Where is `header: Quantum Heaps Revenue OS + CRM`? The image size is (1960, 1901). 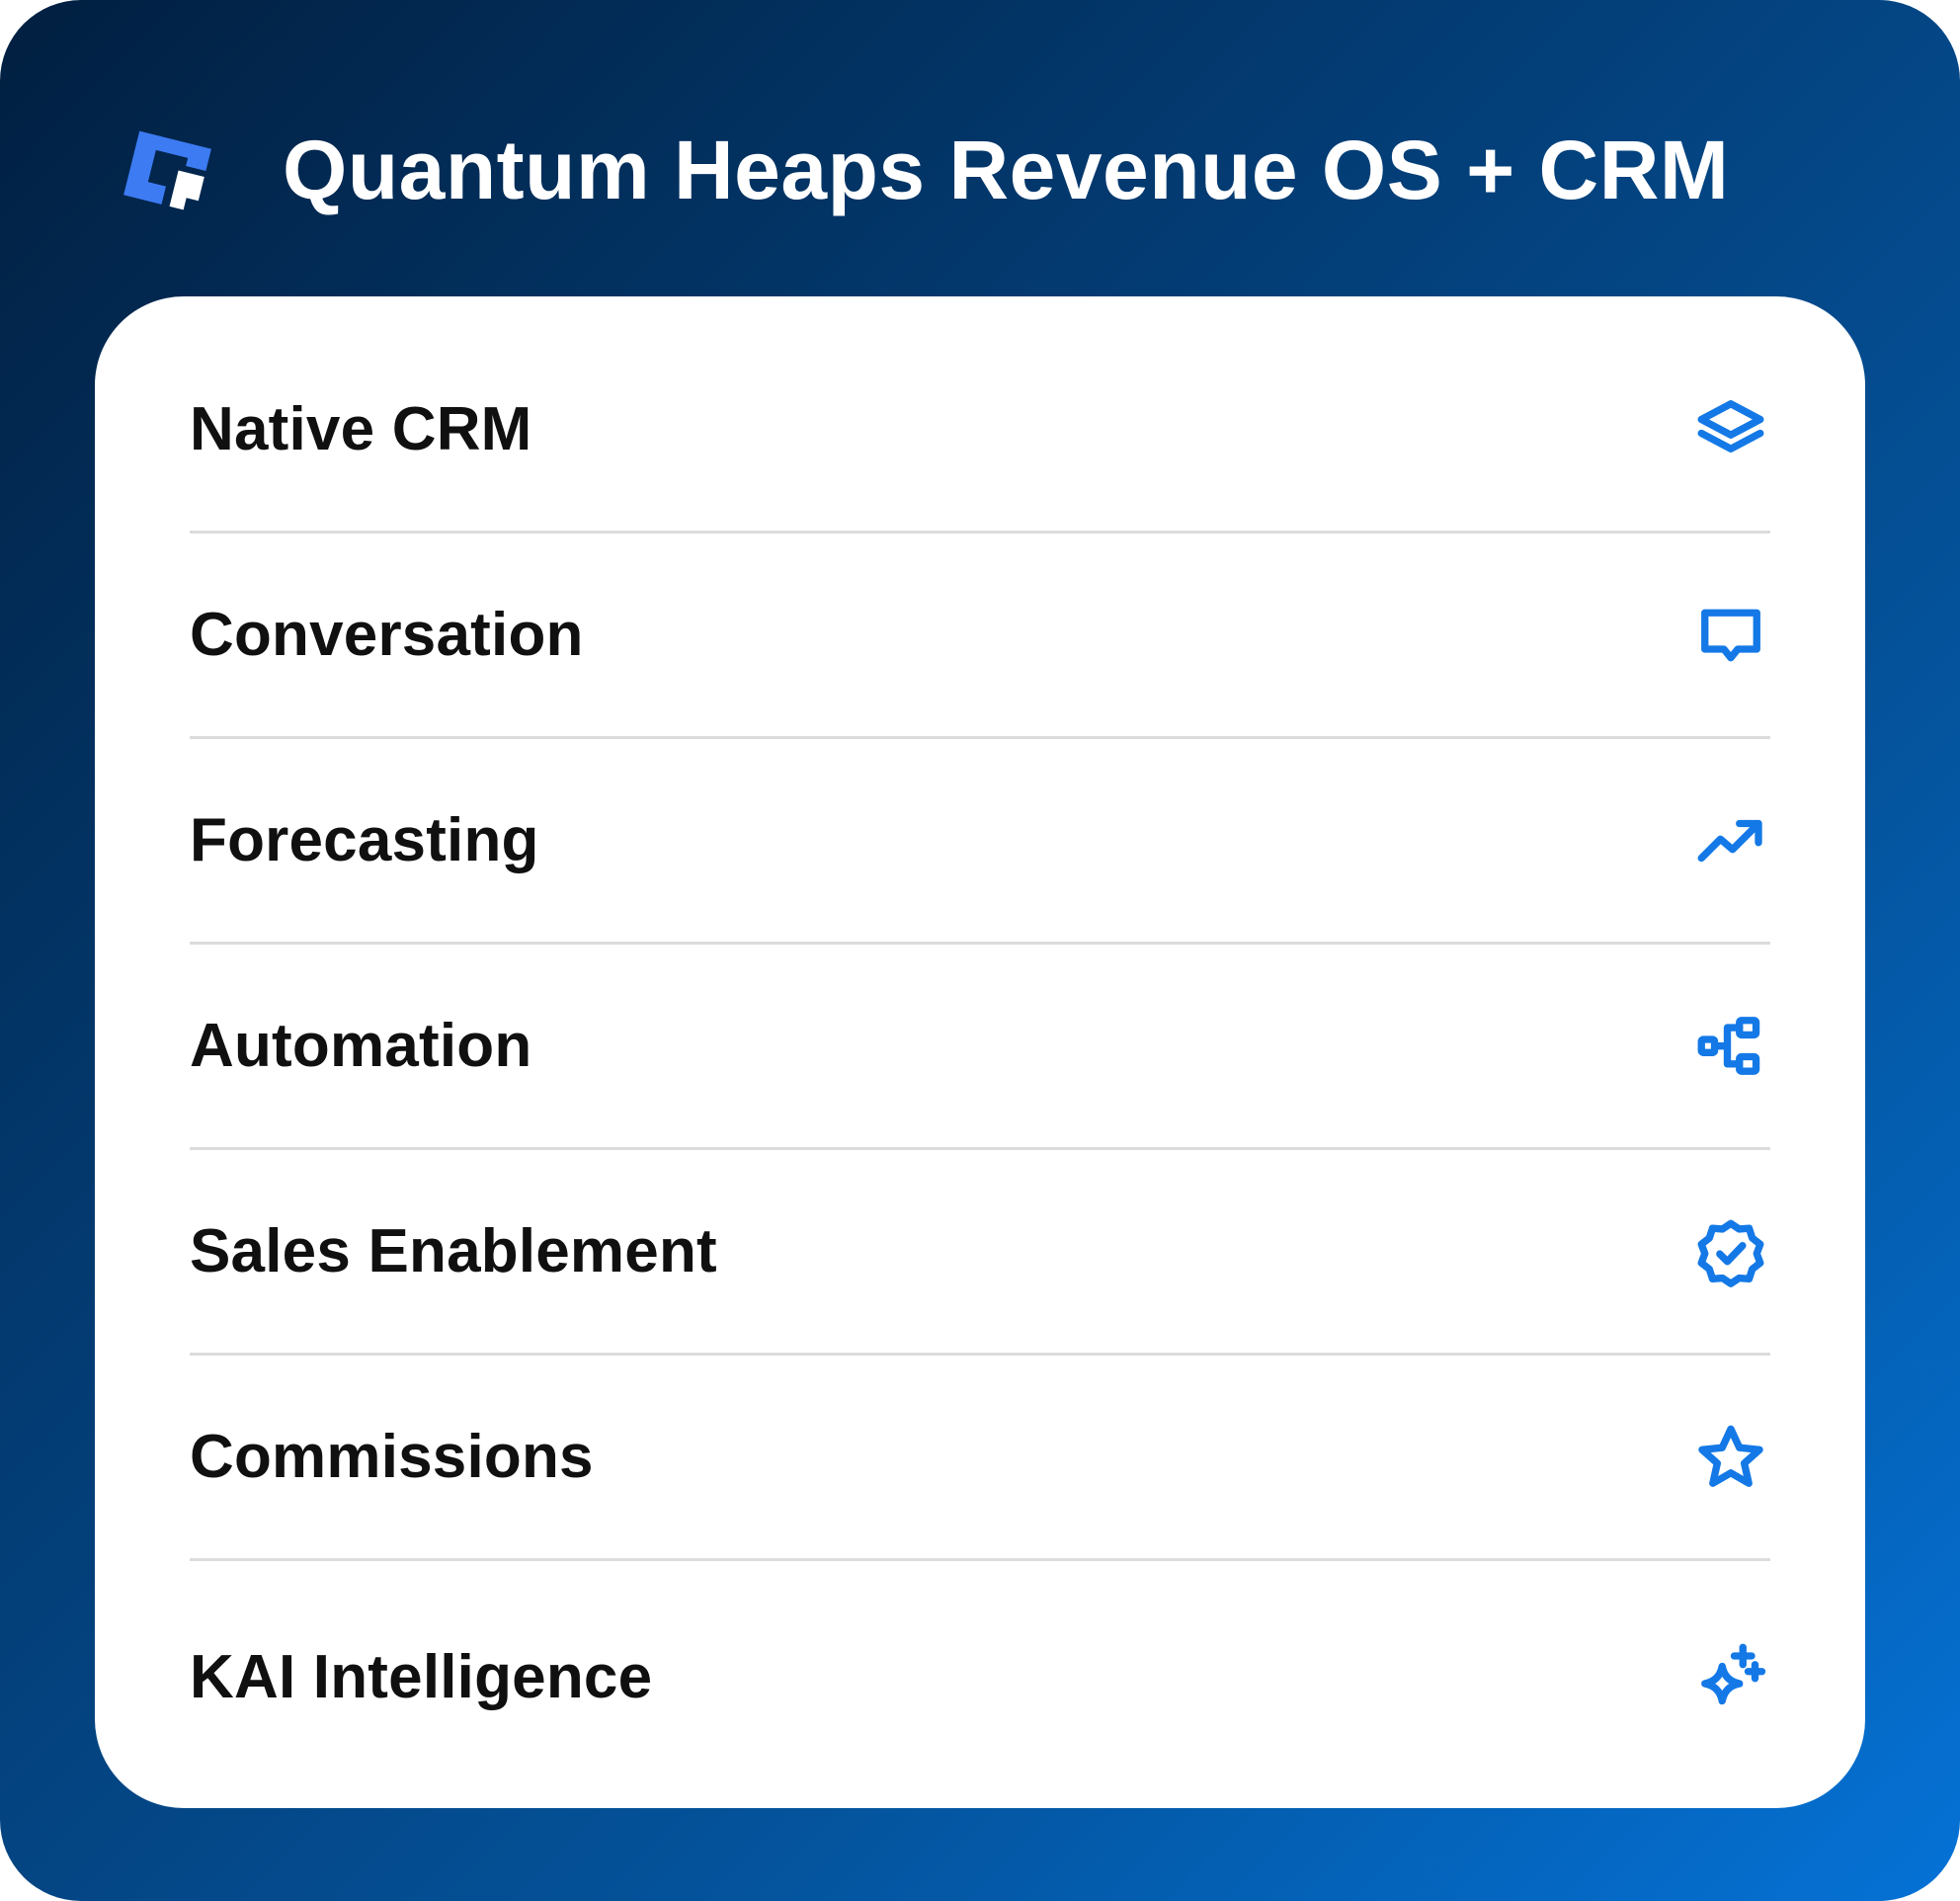 header: Quantum Heaps Revenue OS + CRM is located at coordinates (923, 170).